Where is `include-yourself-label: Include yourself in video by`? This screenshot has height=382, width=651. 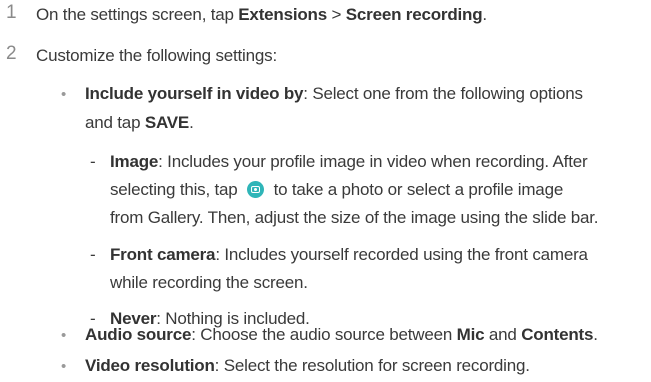 include-yourself-label: Include yourself in video by is located at coordinates (194, 93).